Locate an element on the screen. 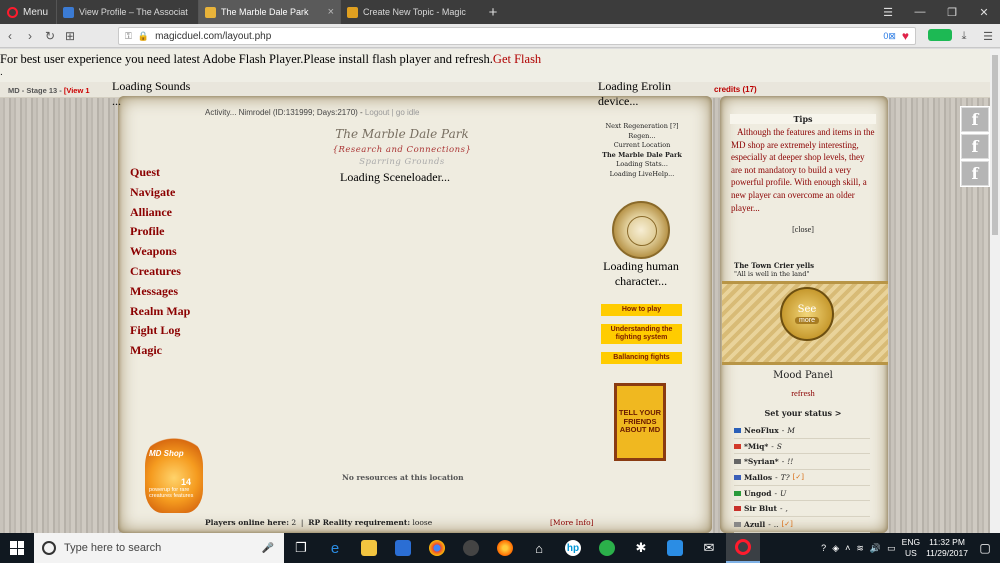  tab-view-profile: View Profile – The Associat is located at coordinates (127, 12).